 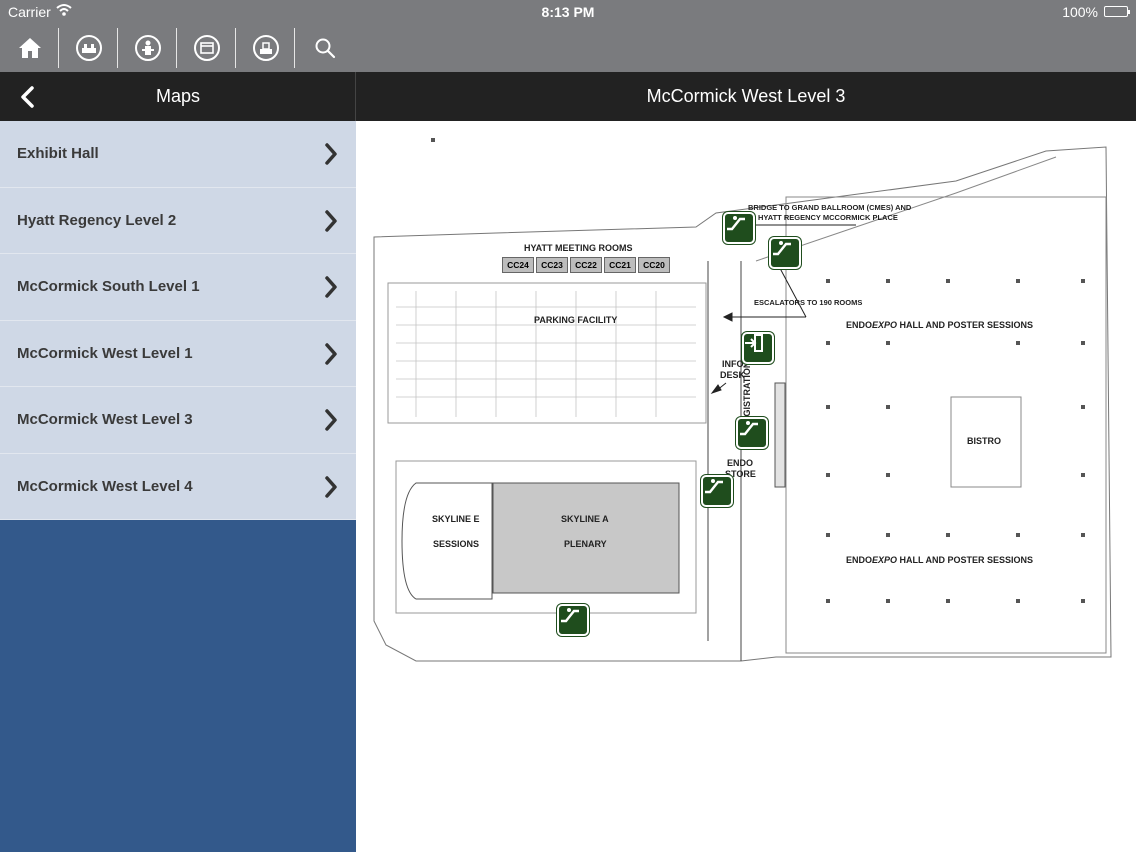 What do you see at coordinates (355, 96) in the screenshot?
I see `pane-divider` at bounding box center [355, 96].